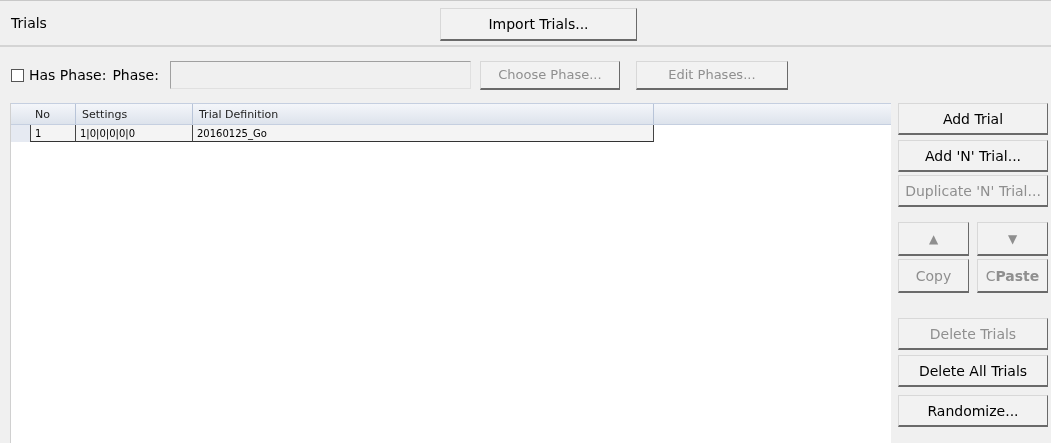  What do you see at coordinates (17, 75) in the screenshot?
I see `has-phase-checkbox` at bounding box center [17, 75].